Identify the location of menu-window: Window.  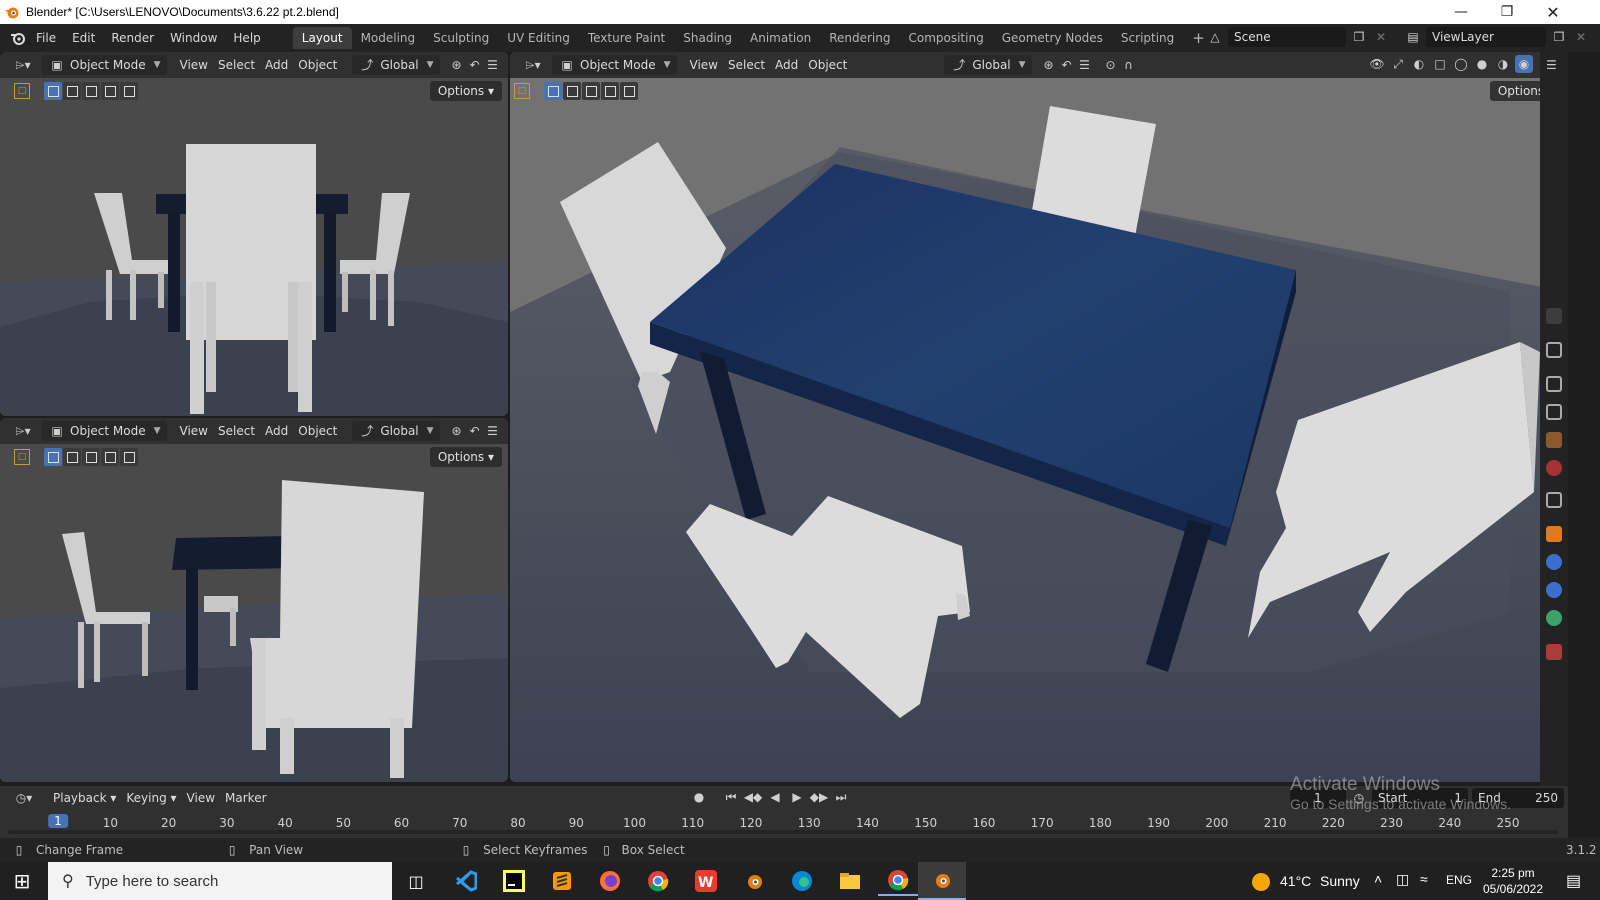
(193, 38).